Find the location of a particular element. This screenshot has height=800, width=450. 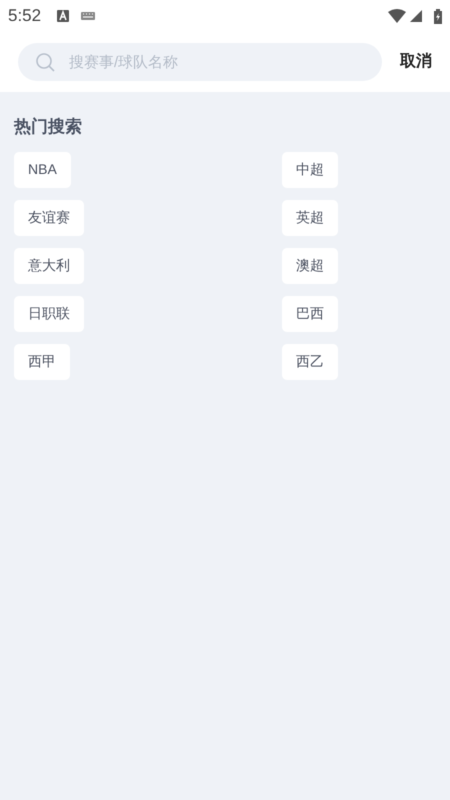

cancel-button: 取消 is located at coordinates (416, 62).